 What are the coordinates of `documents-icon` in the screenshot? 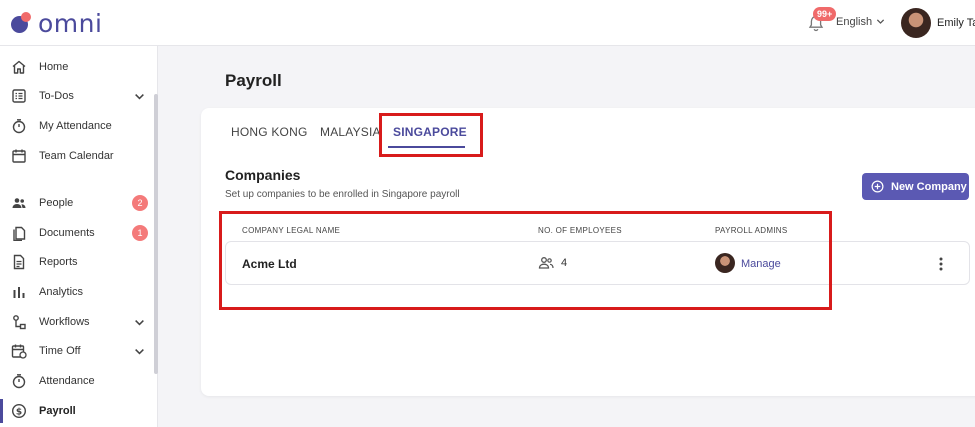 It's located at (19, 233).